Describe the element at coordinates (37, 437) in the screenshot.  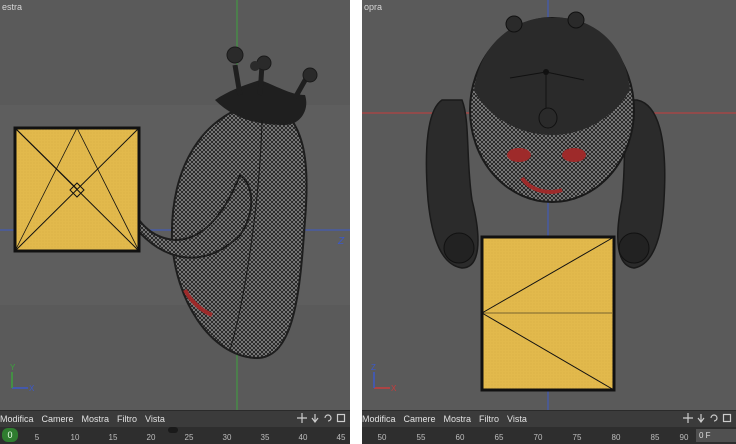
I see `tick-label: 5` at that location.